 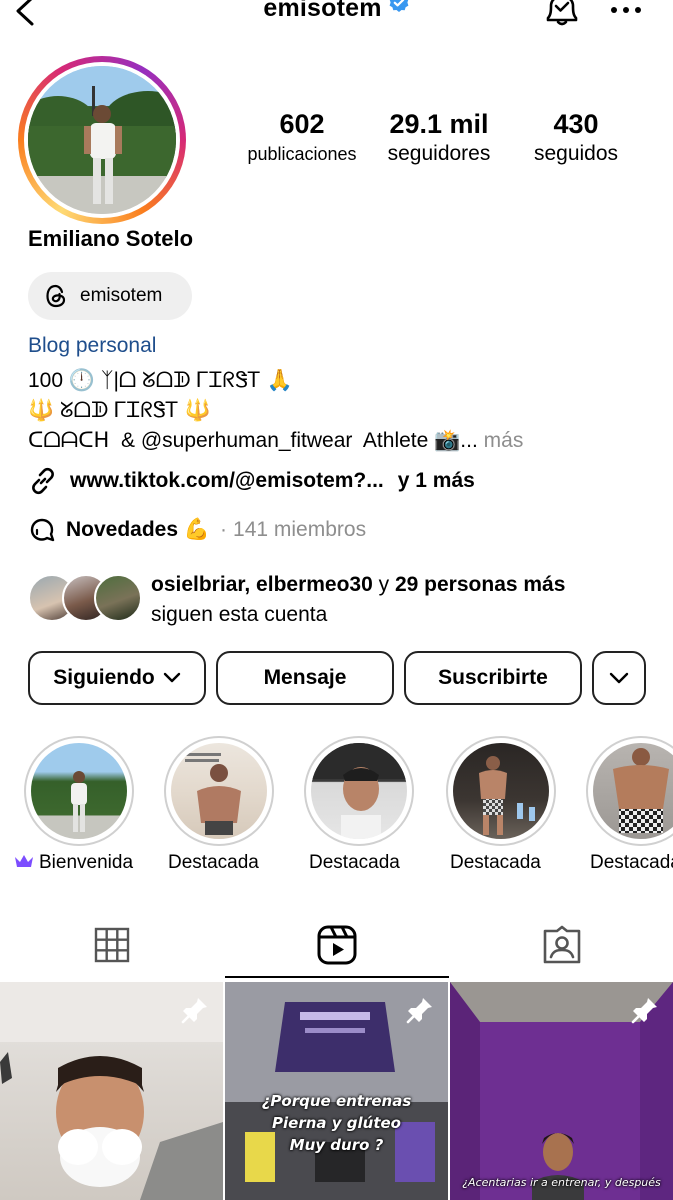 I want to click on mutual-line-2: siguen esta cuenta, so click(x=239, y=614).